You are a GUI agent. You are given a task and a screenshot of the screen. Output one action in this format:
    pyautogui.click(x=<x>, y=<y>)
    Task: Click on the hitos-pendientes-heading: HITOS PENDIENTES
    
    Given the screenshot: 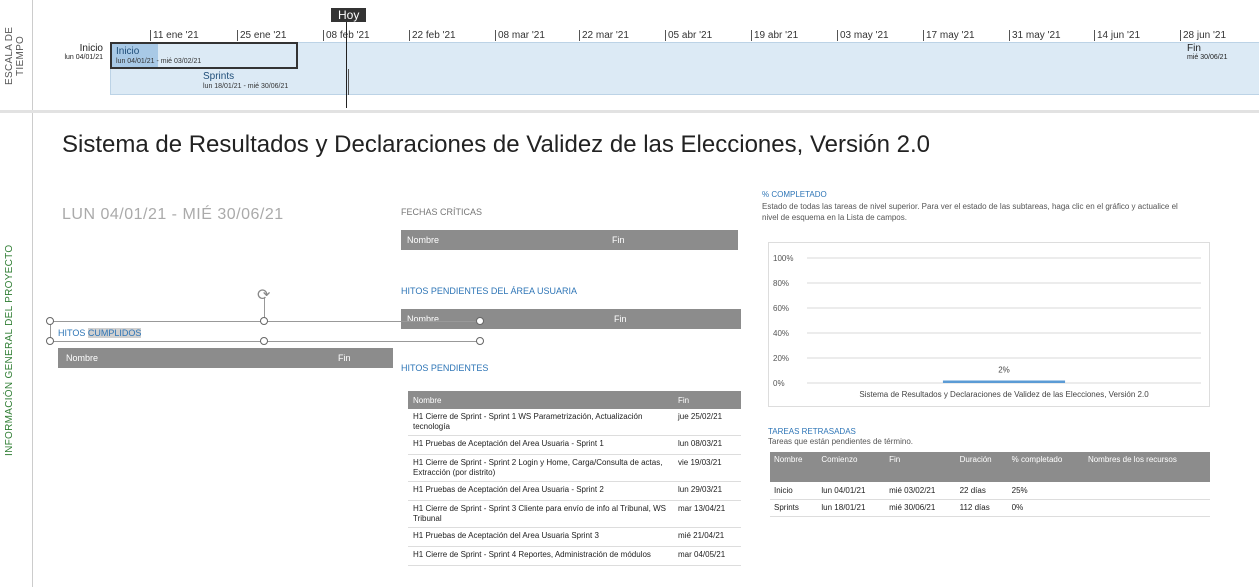 What is the action you would take?
    pyautogui.click(x=444, y=368)
    